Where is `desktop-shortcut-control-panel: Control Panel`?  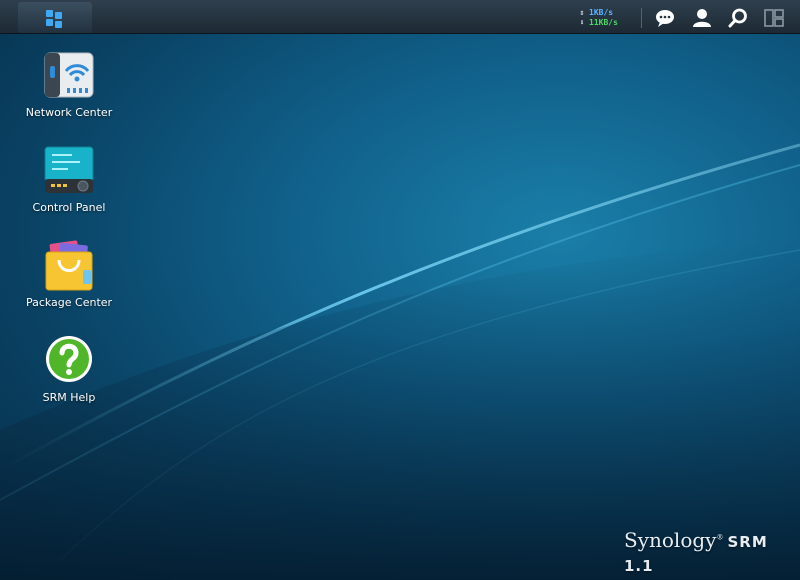 desktop-shortcut-control-panel: Control Panel is located at coordinates (69, 179).